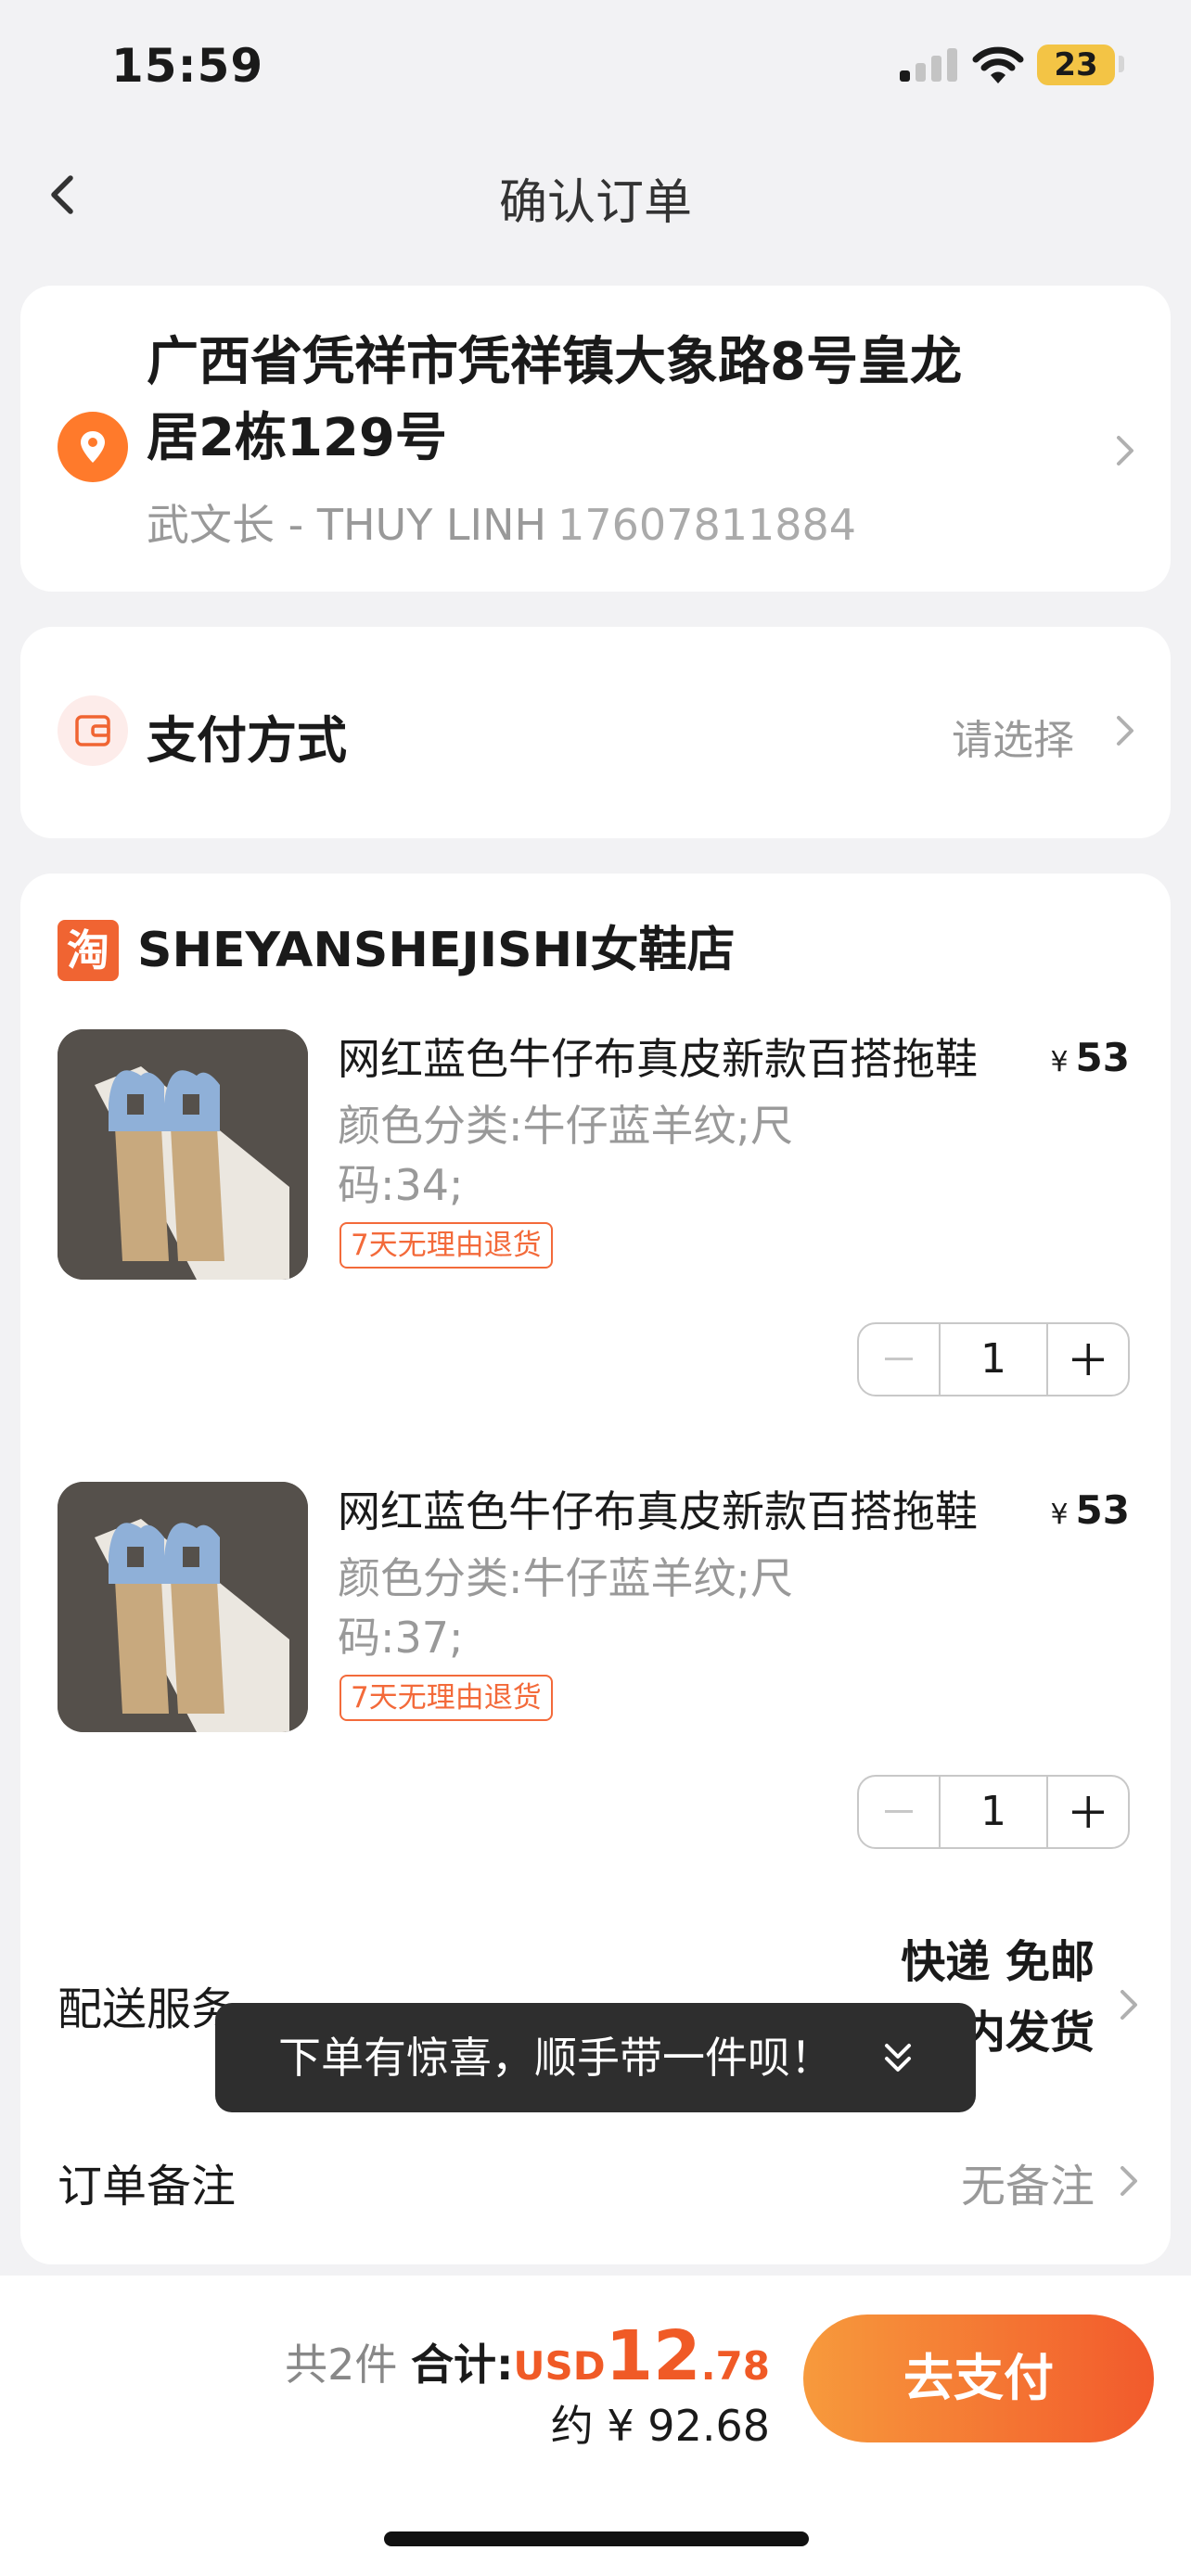  Describe the element at coordinates (588, 1156) in the screenshot. I see `product-spec: 颜色分类:牛仔蓝羊纹;尺 码:34;` at that location.